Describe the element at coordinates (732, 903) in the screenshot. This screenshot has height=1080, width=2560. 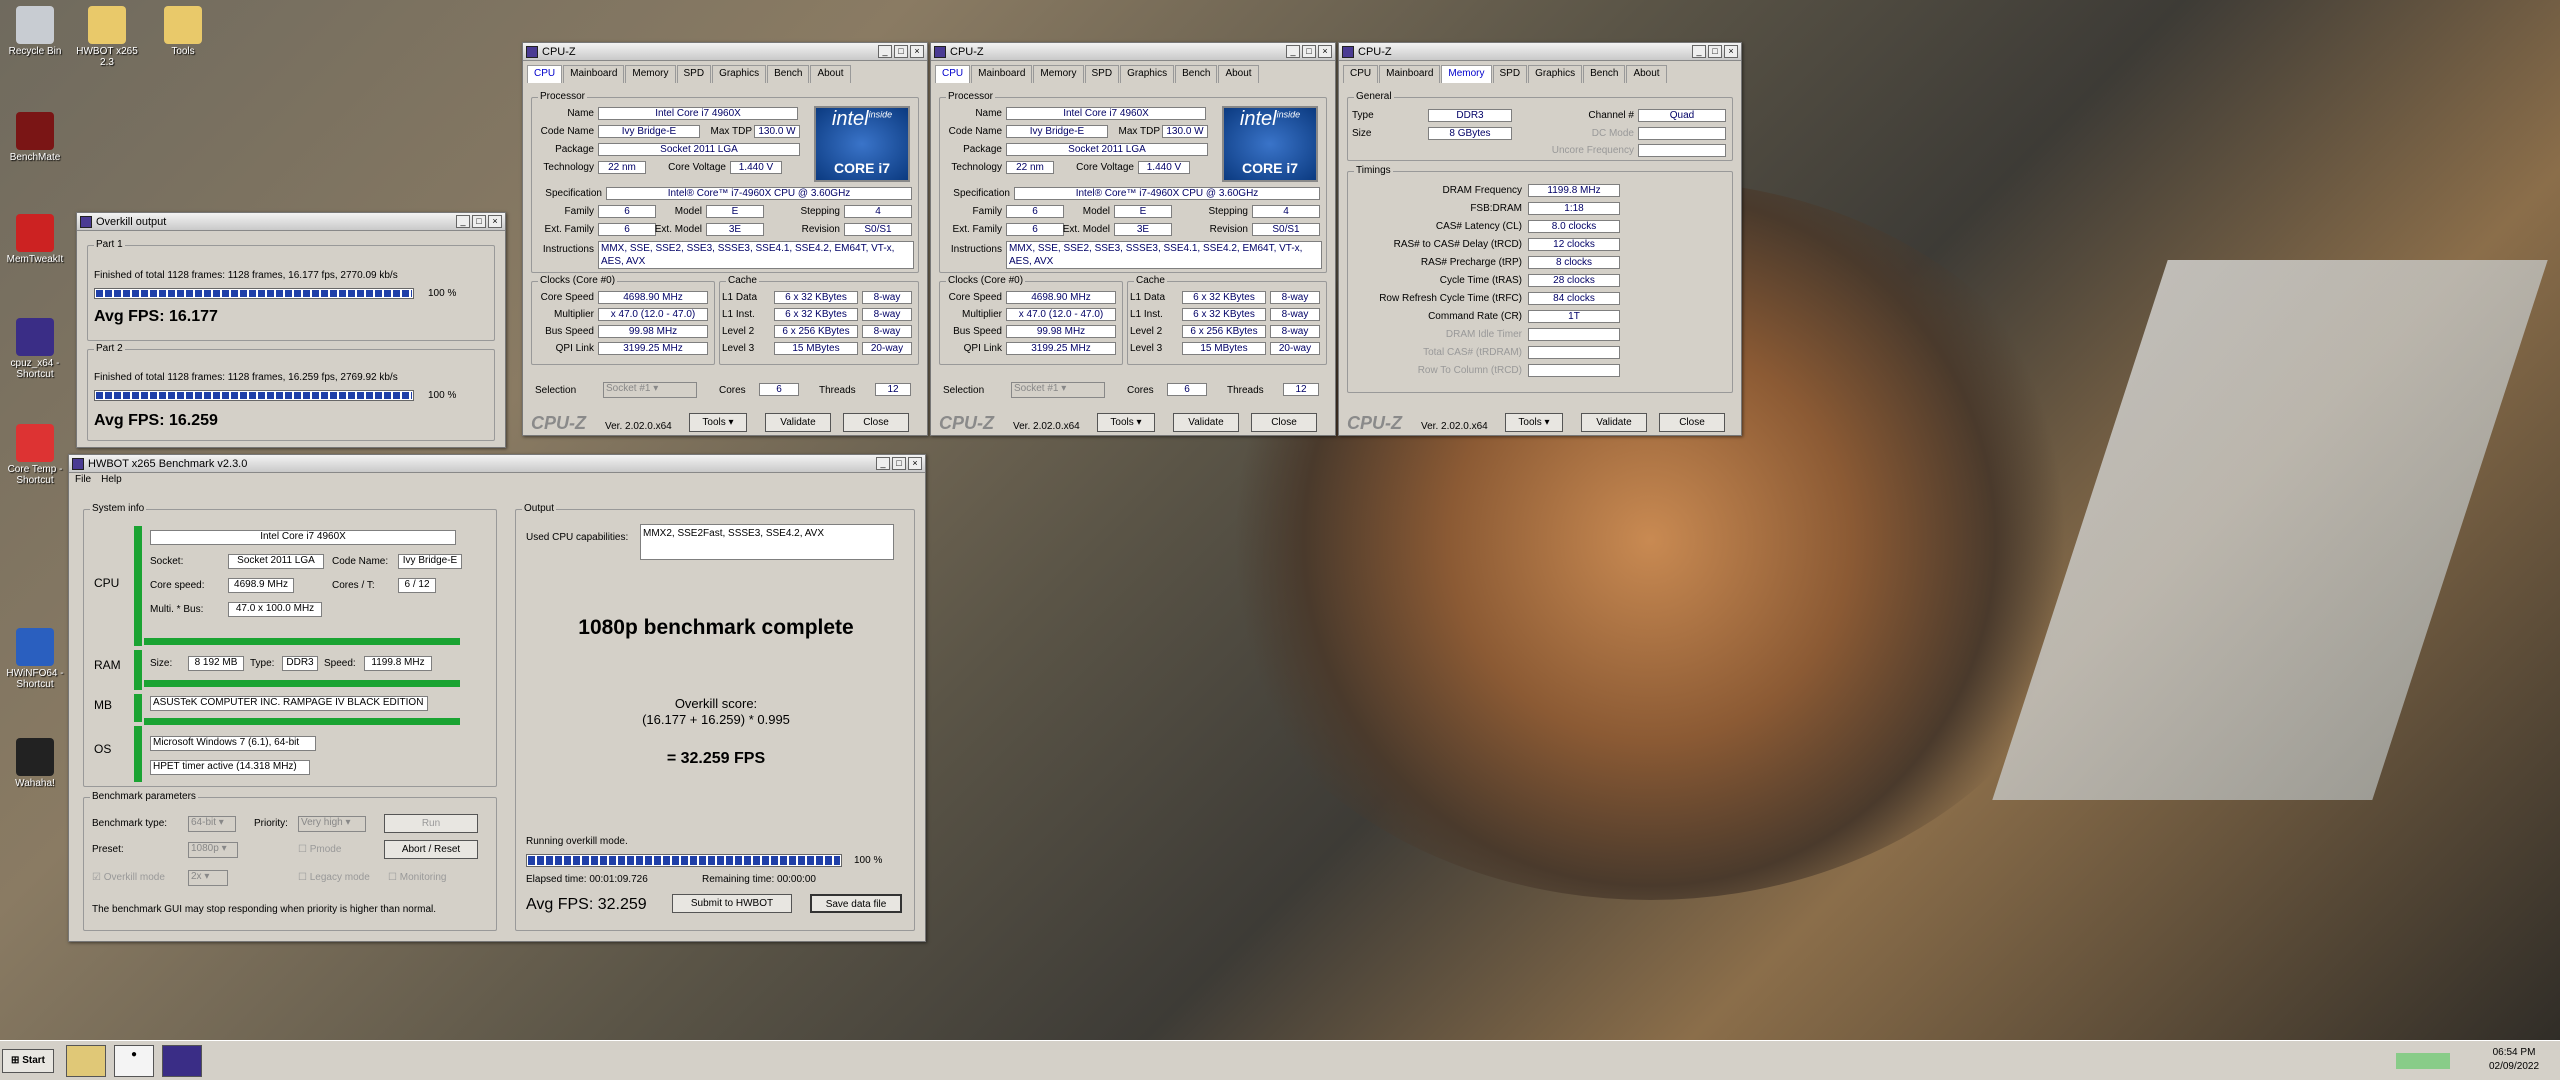
I see `submit-to-hwbot-button: Submit to HWBOT` at that location.